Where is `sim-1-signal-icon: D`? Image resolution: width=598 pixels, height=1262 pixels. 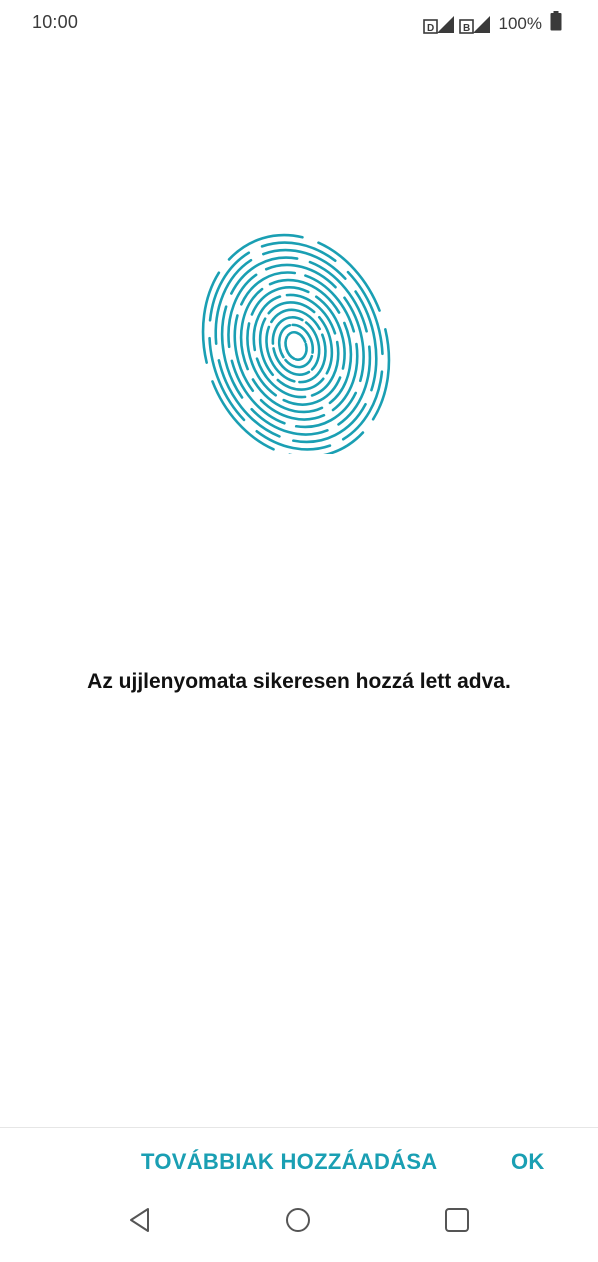 sim-1-signal-icon: D is located at coordinates (438, 24).